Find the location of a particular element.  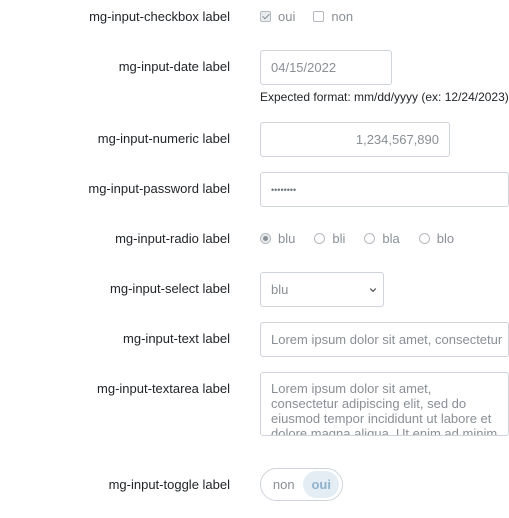

date-input: 04/15/2022 is located at coordinates (326, 67).